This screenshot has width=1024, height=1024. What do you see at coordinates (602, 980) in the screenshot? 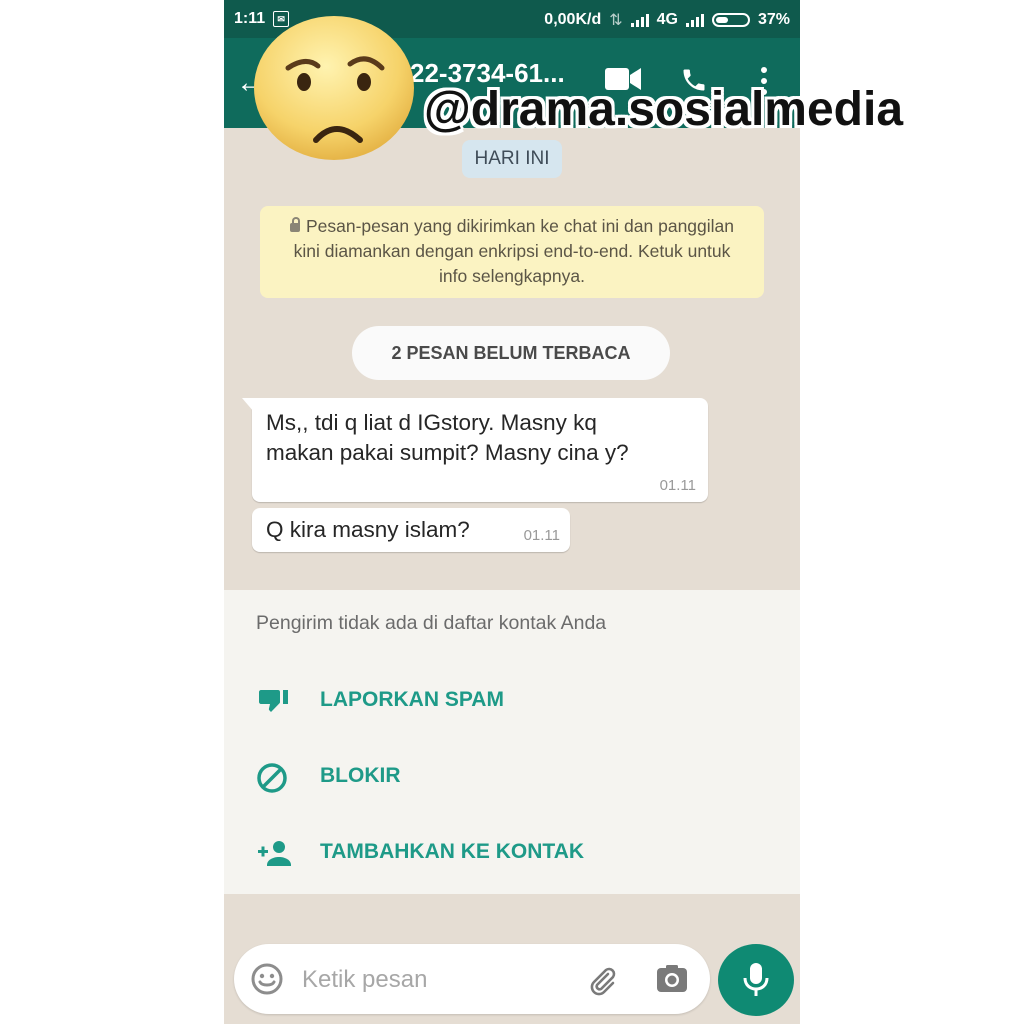
I see `attach-icon` at bounding box center [602, 980].